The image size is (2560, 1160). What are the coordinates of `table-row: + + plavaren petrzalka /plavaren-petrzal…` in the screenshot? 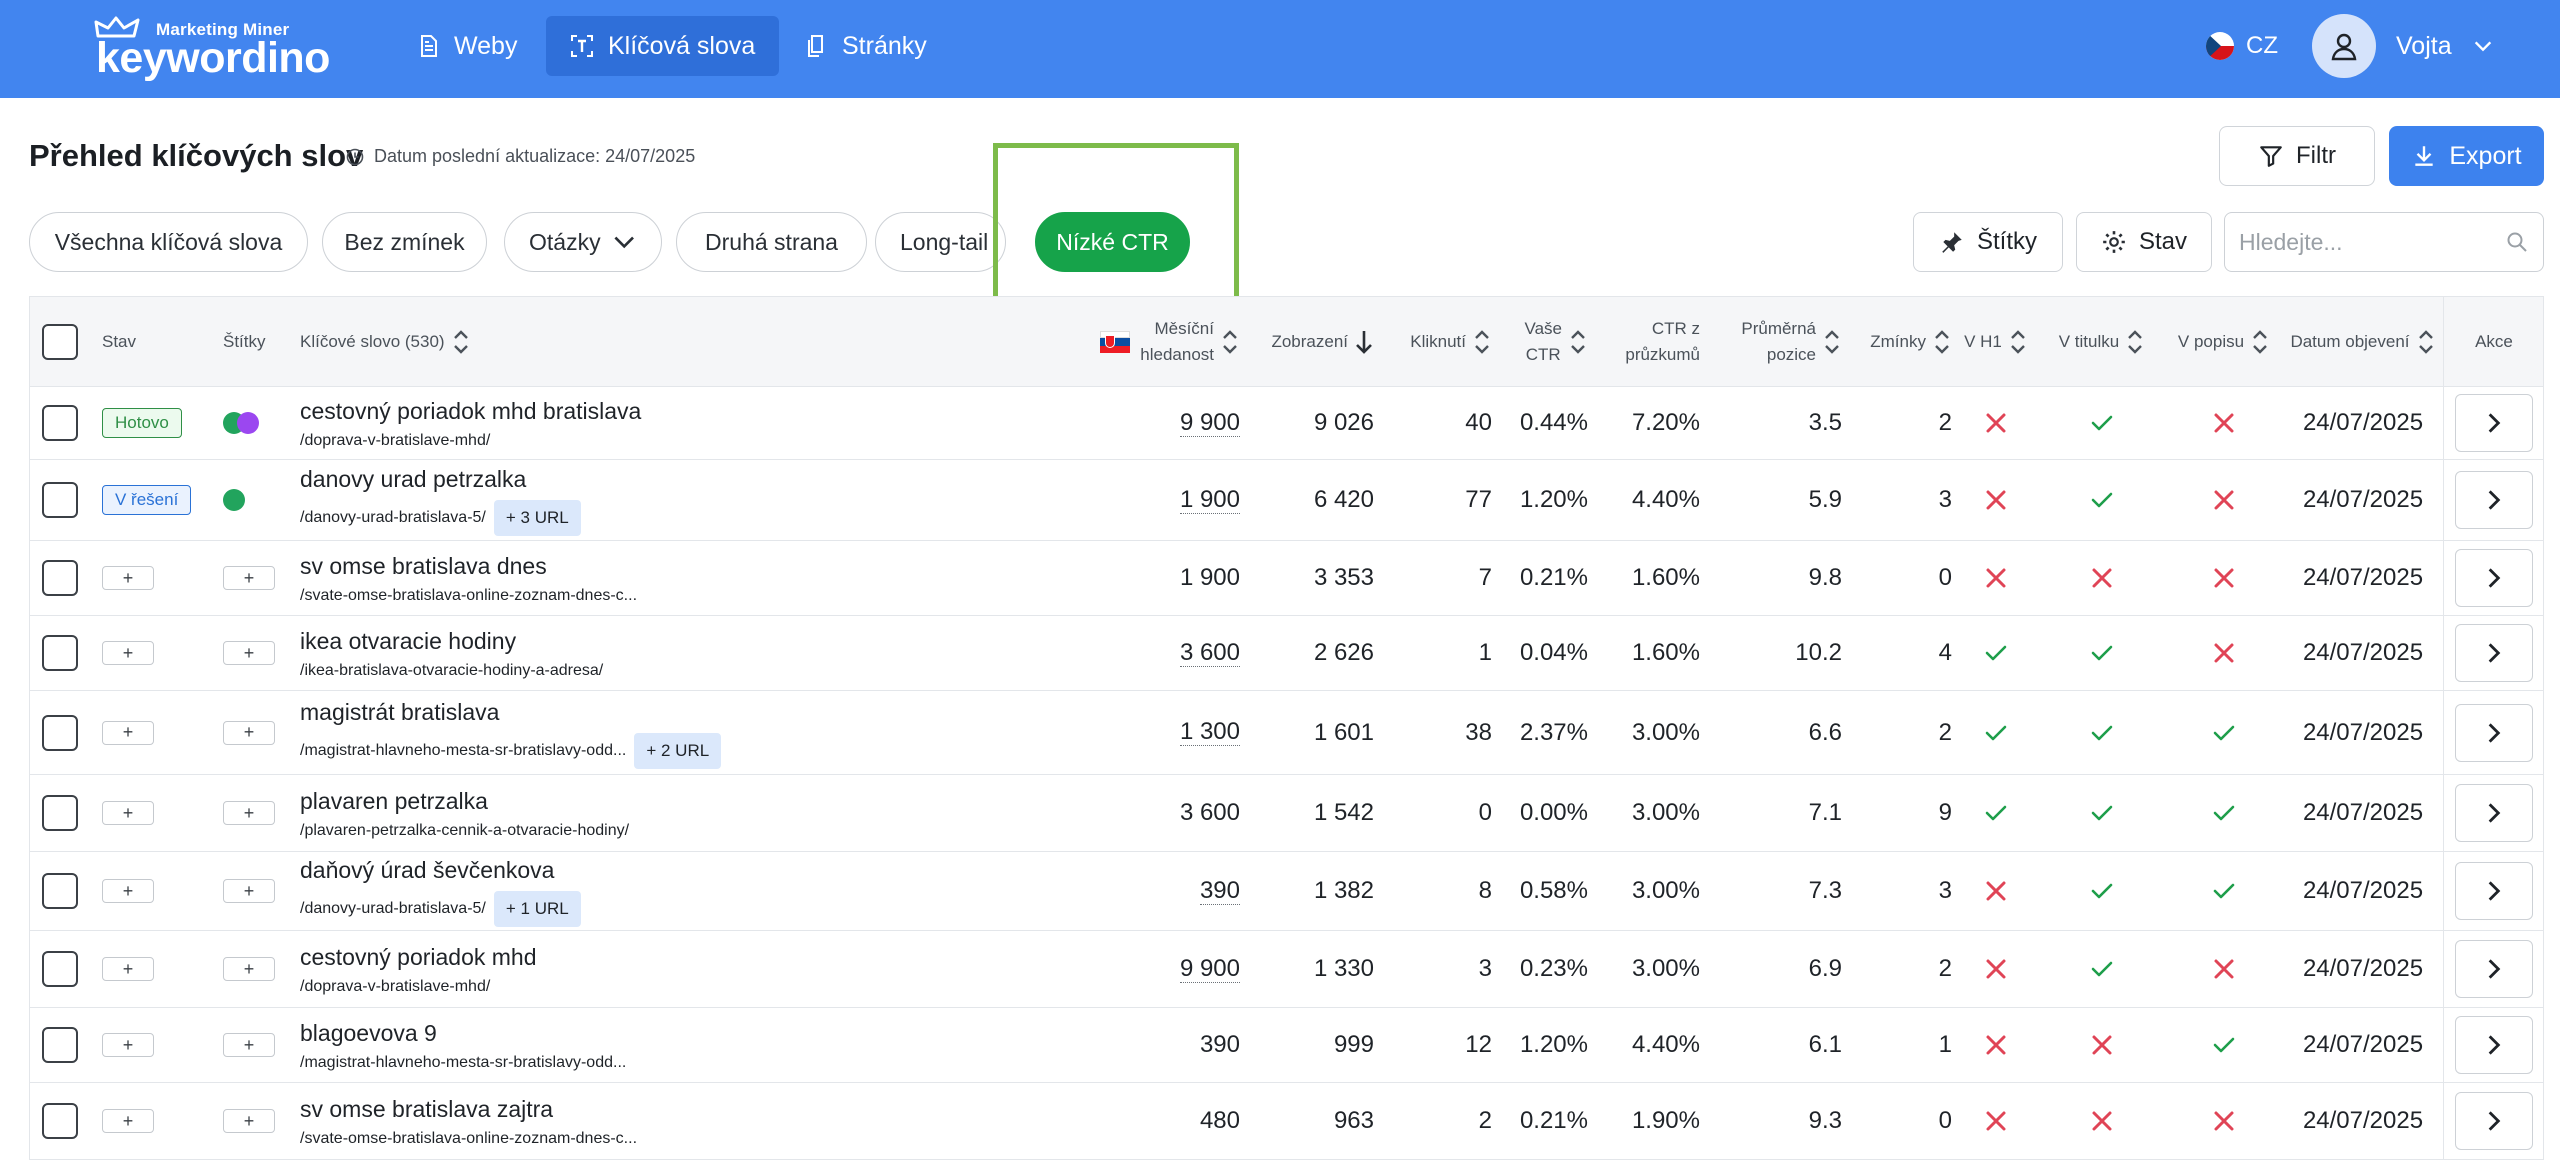 It's located at (1286, 813).